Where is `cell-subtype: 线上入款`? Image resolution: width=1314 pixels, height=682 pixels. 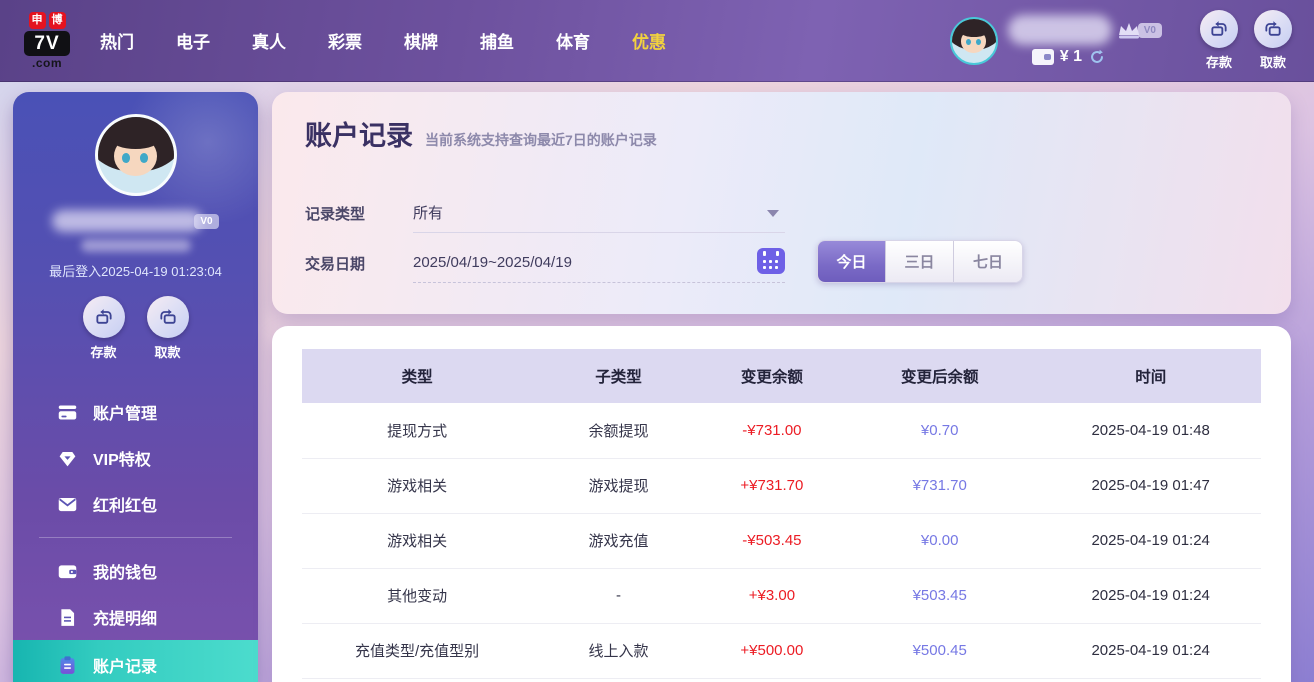 cell-subtype: 线上入款 is located at coordinates (618, 651).